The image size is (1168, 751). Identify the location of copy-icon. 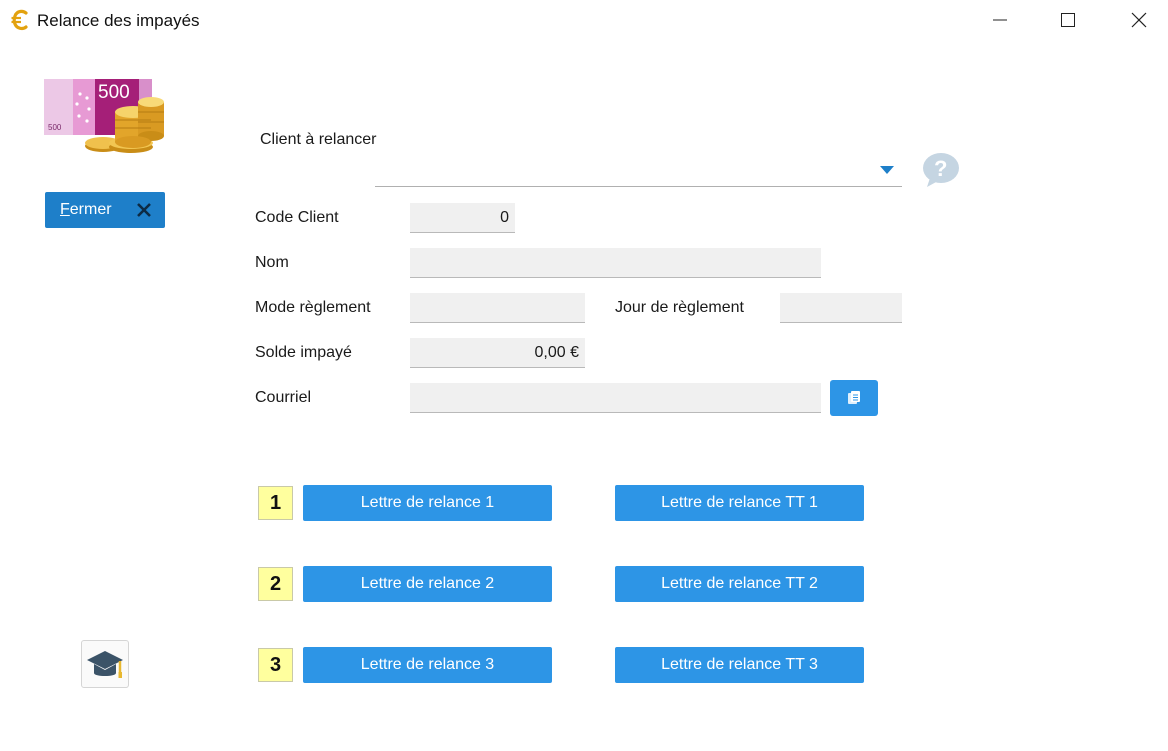
(854, 397).